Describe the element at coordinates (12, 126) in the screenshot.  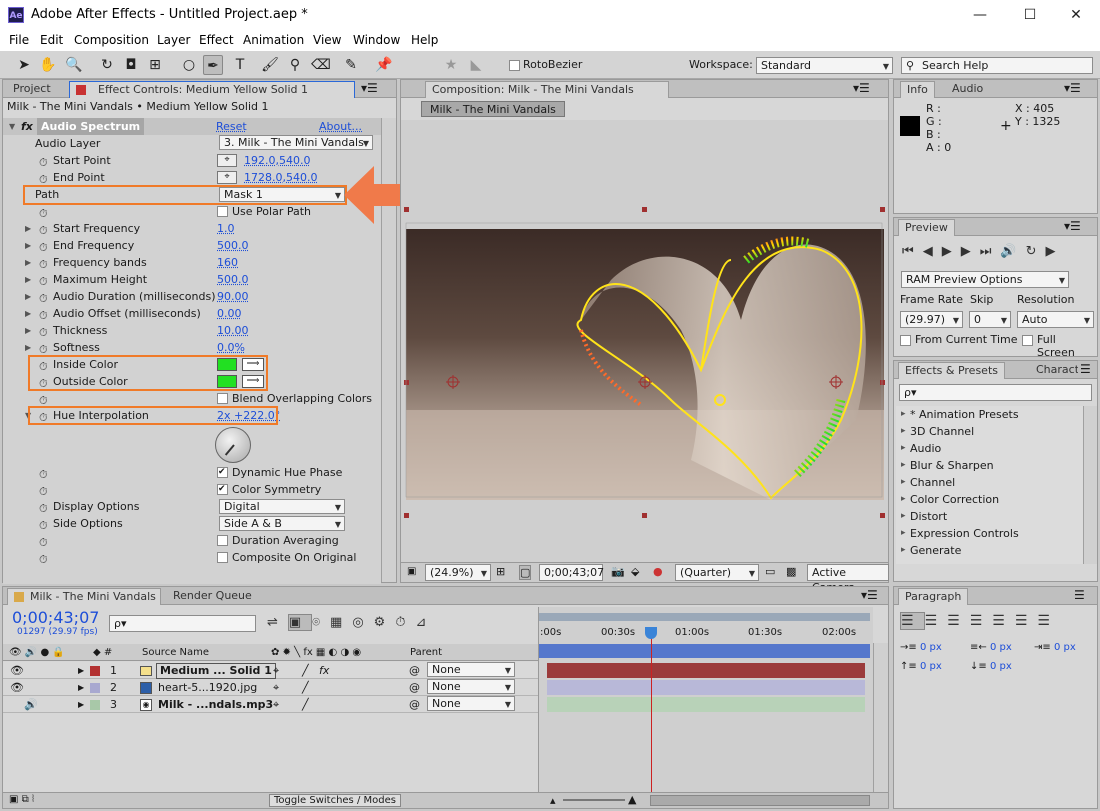
I see `collapse-arrow-icon: ▼` at that location.